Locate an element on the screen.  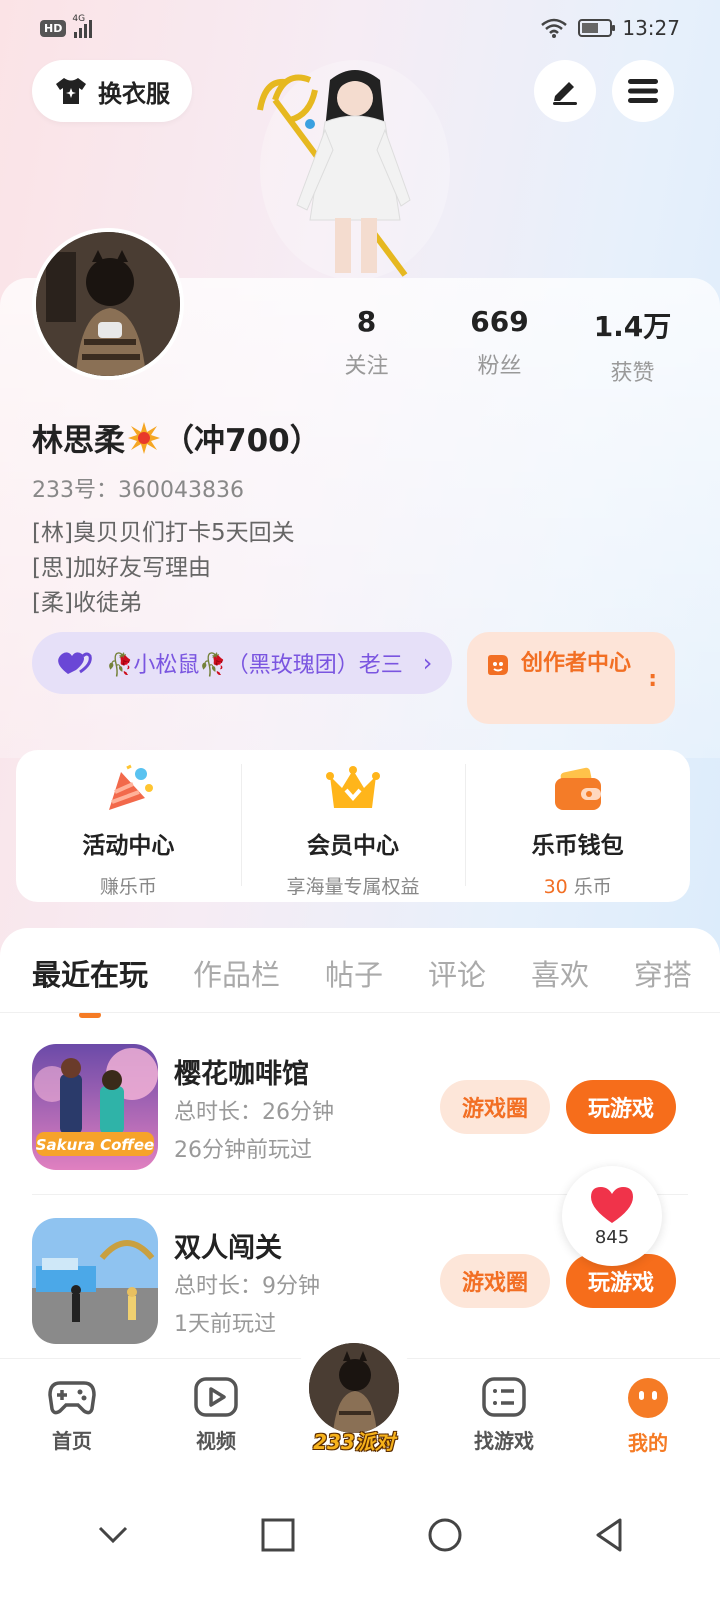
tab-works: 作品栏 is located at coordinates (236, 973).